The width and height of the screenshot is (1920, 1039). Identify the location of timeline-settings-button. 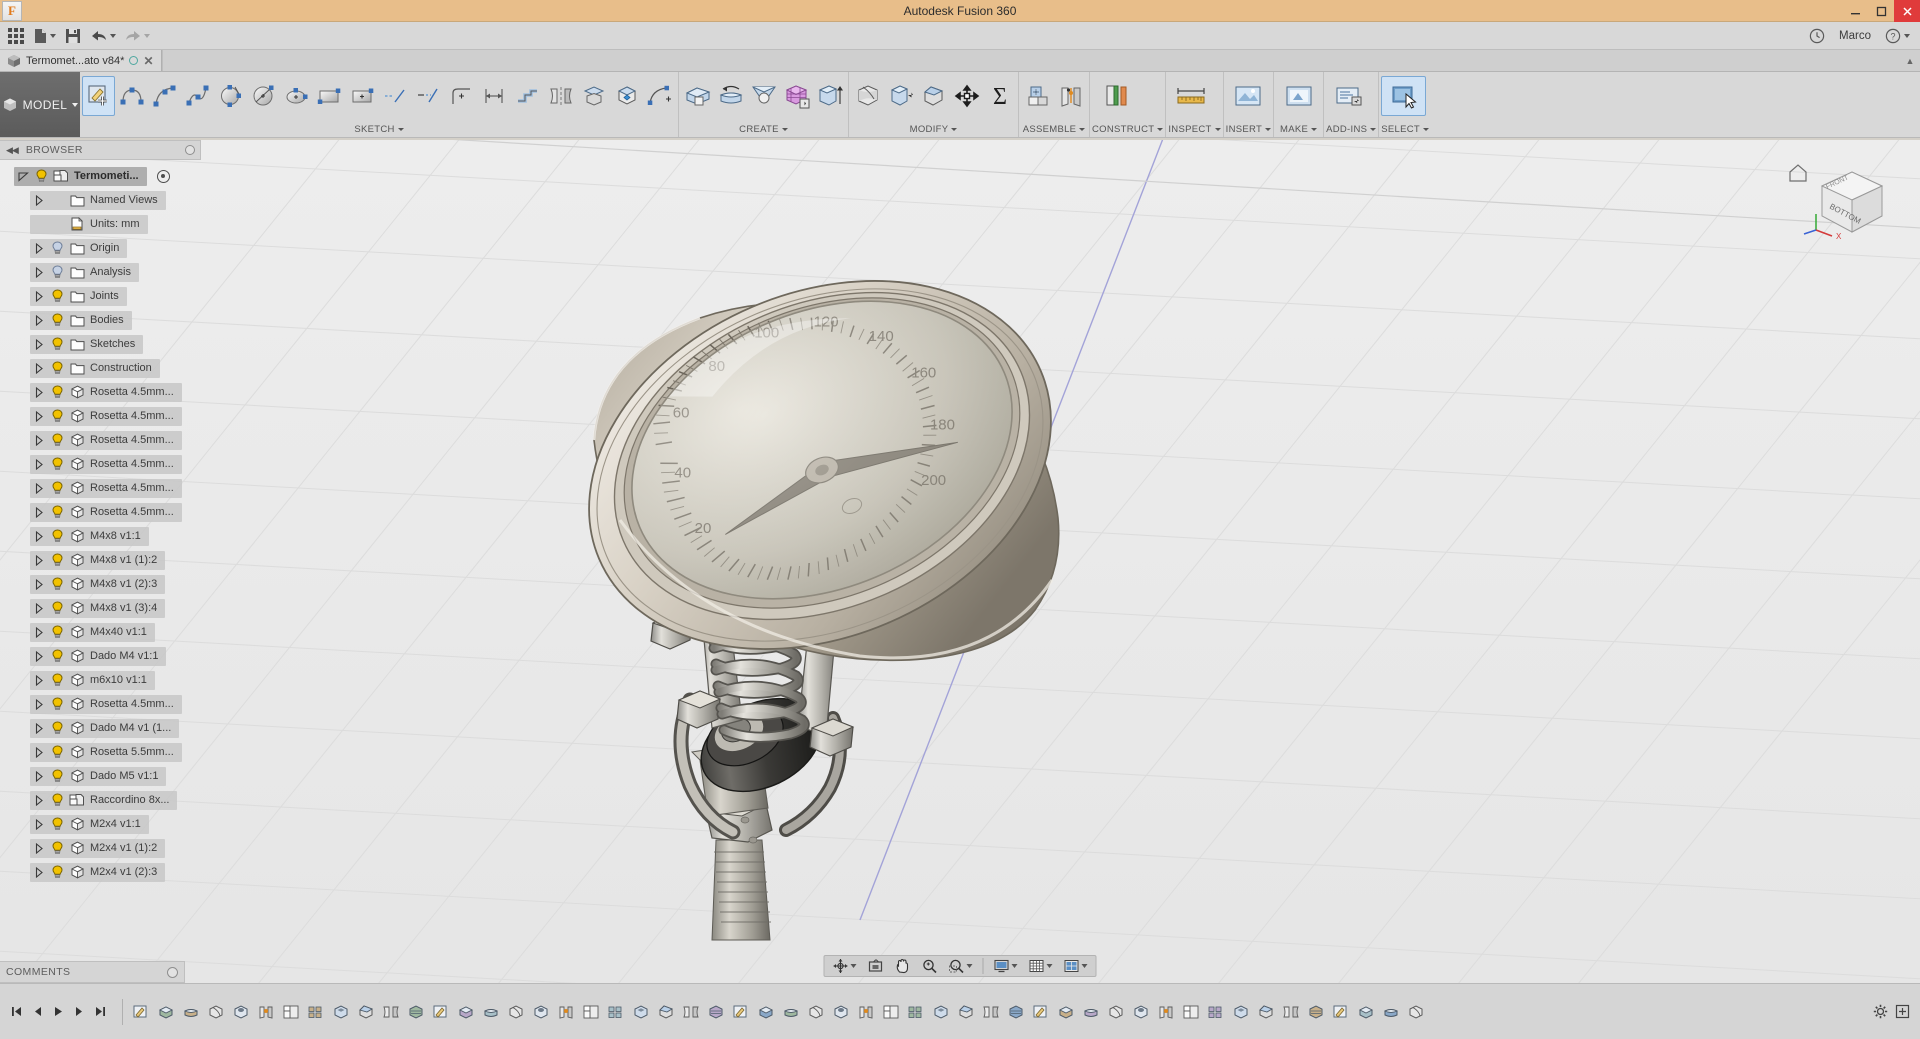
(1880, 1012).